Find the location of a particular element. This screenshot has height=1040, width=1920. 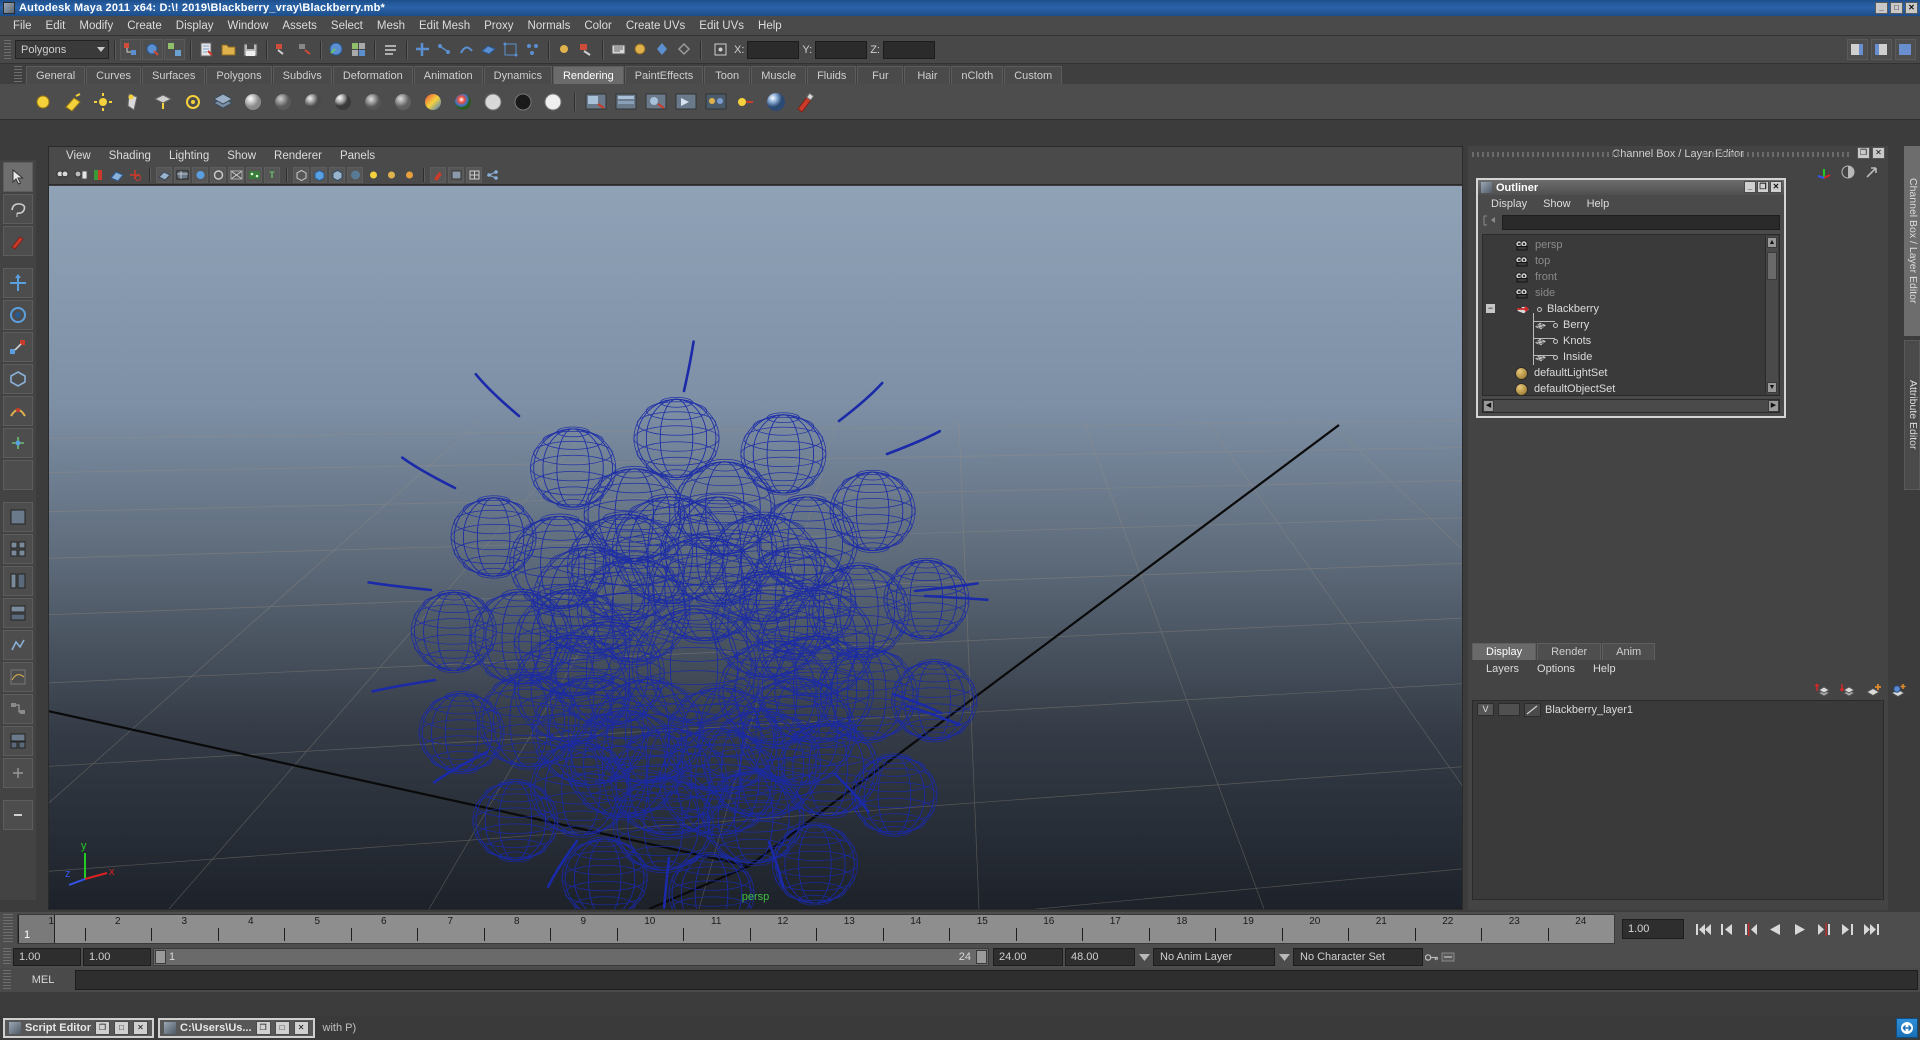

gamma-icon is located at coordinates (391, 175).